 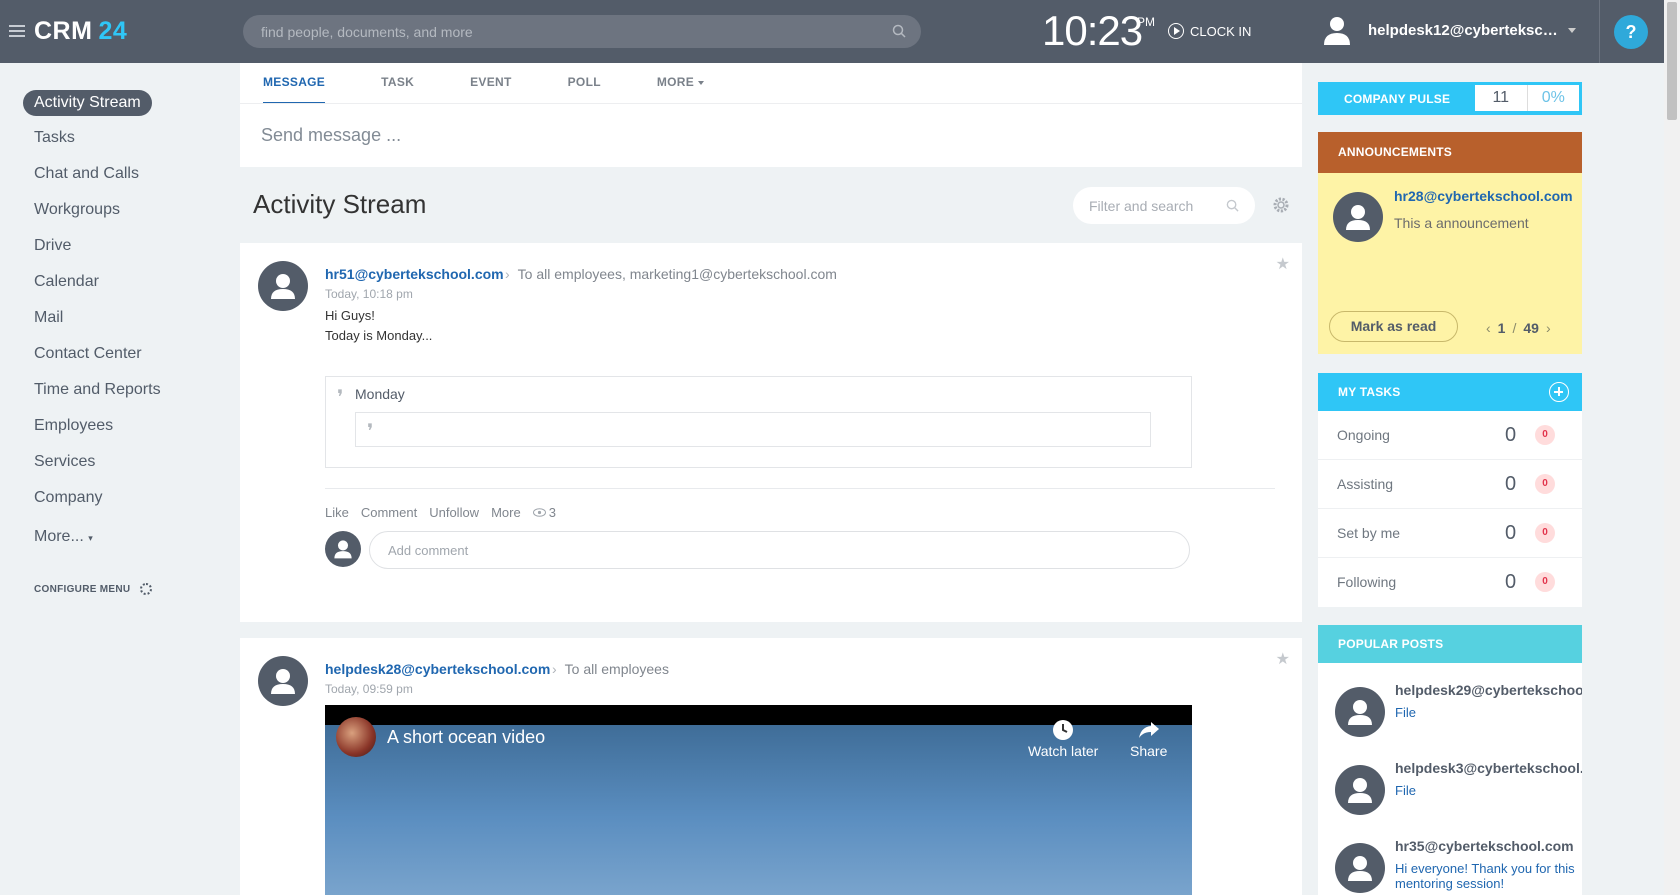 What do you see at coordinates (1672, 61) in the screenshot?
I see `scrollbar-thumb` at bounding box center [1672, 61].